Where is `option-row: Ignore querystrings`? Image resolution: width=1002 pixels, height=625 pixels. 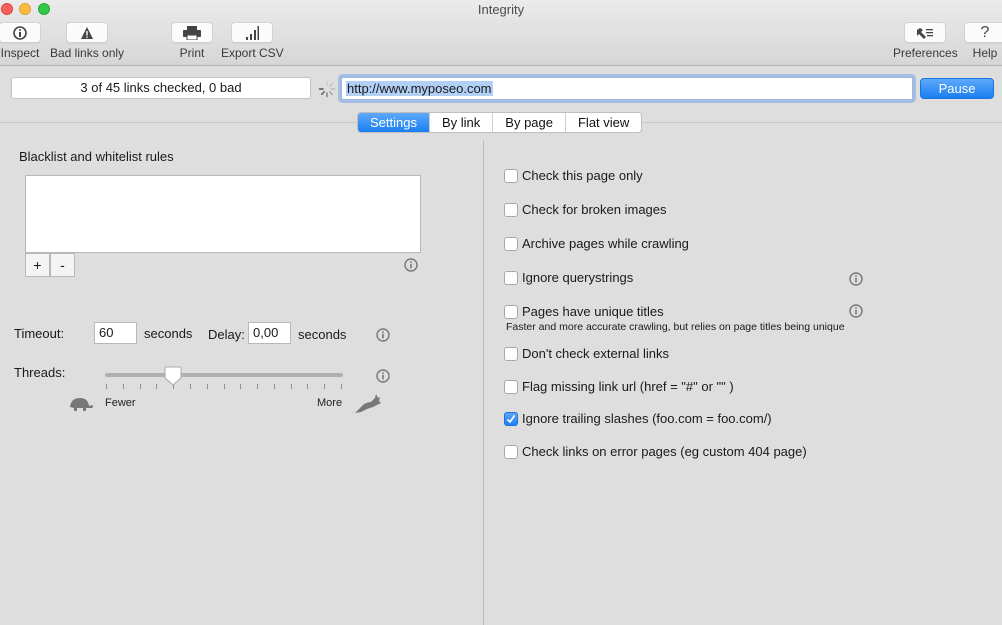 option-row: Ignore querystrings is located at coordinates (568, 277).